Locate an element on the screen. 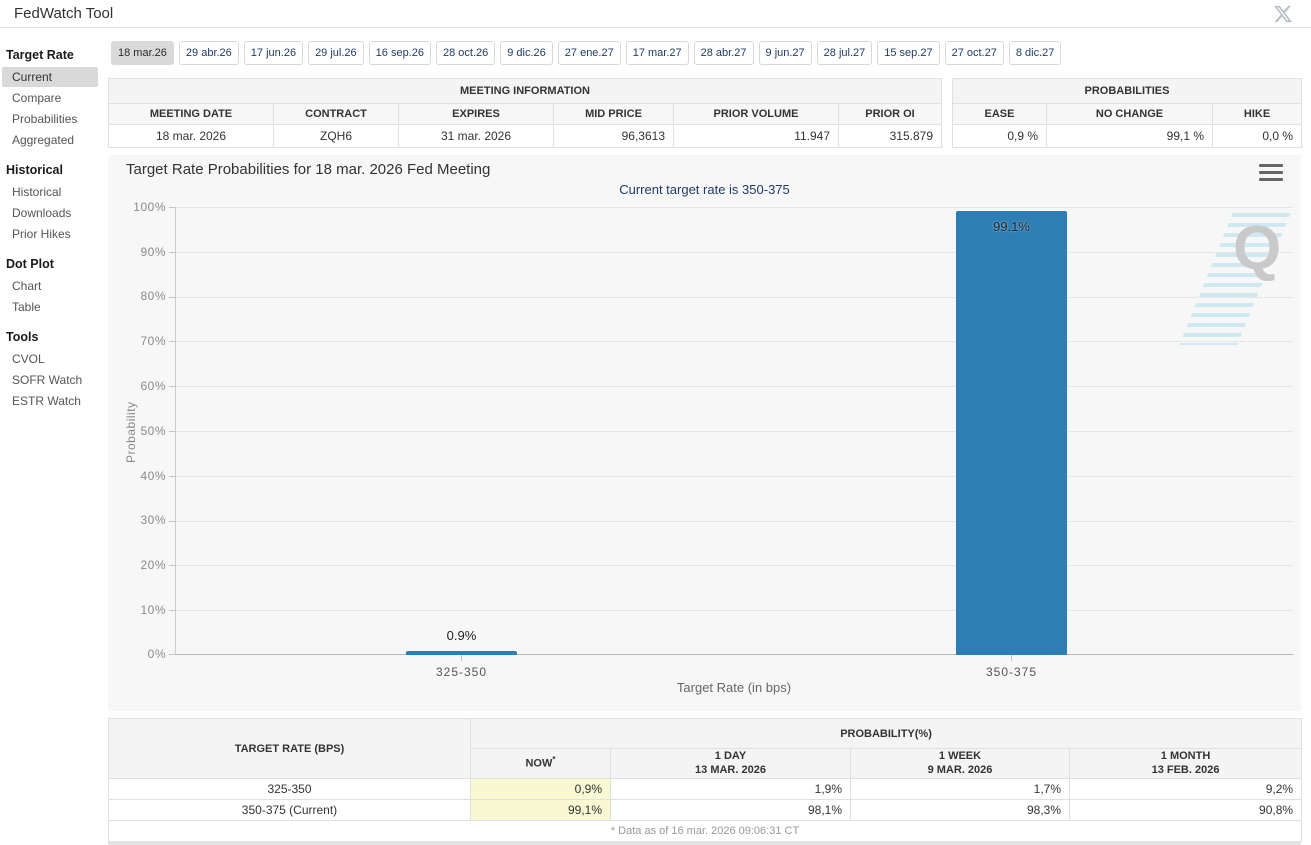  sidebar-section-tools: Tools is located at coordinates (22, 337).